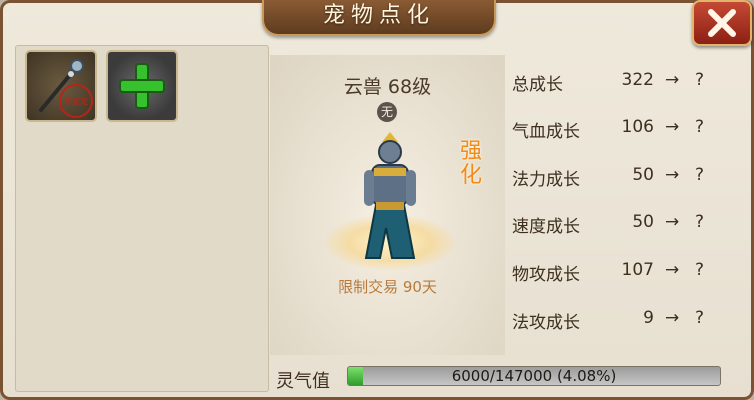 Image resolution: width=754 pixels, height=400 pixels. I want to click on stat-row-hp-growth: 气血成长 106 → ?, so click(612, 129).